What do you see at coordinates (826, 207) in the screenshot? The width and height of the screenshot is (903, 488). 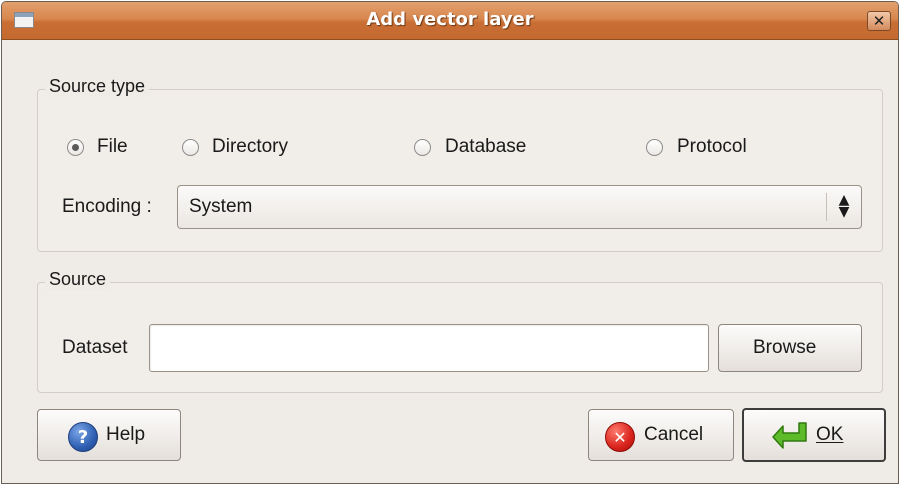 I see `combo-separator` at bounding box center [826, 207].